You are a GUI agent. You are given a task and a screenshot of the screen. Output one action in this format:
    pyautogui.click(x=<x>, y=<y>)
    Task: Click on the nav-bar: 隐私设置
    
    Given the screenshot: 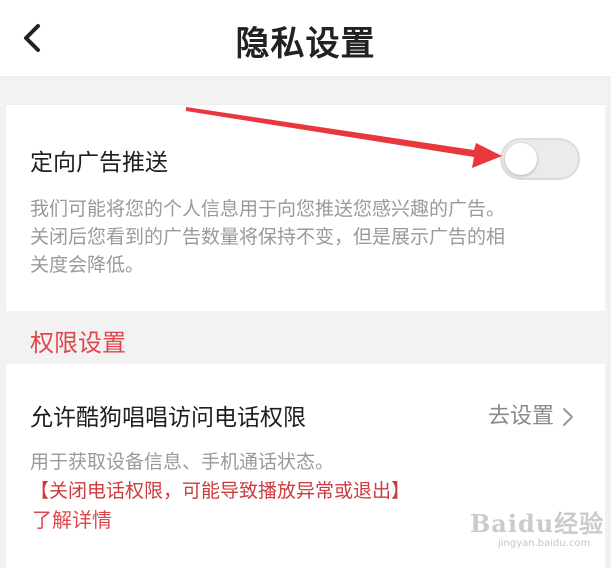 What is the action you would take?
    pyautogui.click(x=305, y=38)
    